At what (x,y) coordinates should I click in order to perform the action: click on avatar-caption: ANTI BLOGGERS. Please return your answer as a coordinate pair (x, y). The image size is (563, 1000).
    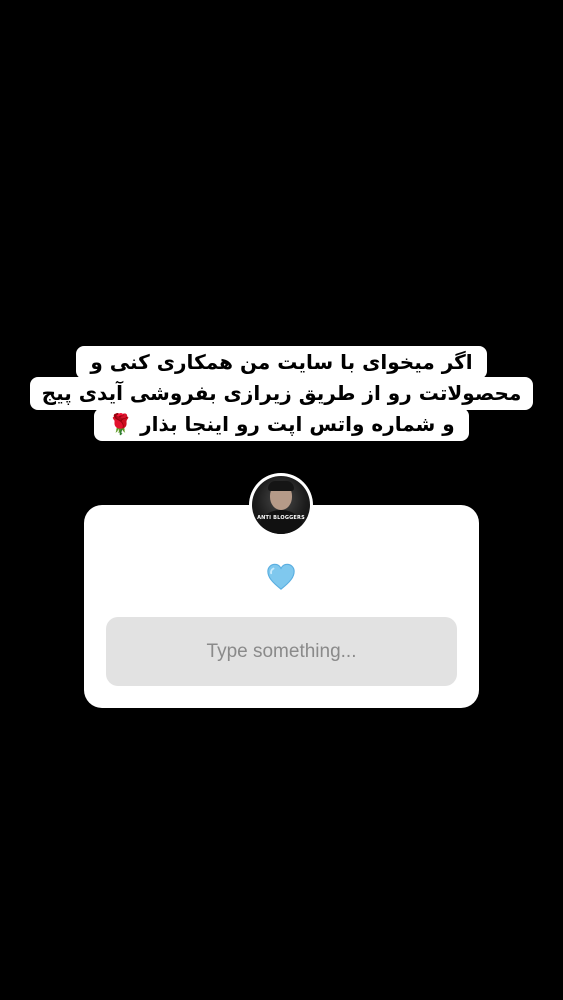
    Looking at the image, I should click on (281, 518).